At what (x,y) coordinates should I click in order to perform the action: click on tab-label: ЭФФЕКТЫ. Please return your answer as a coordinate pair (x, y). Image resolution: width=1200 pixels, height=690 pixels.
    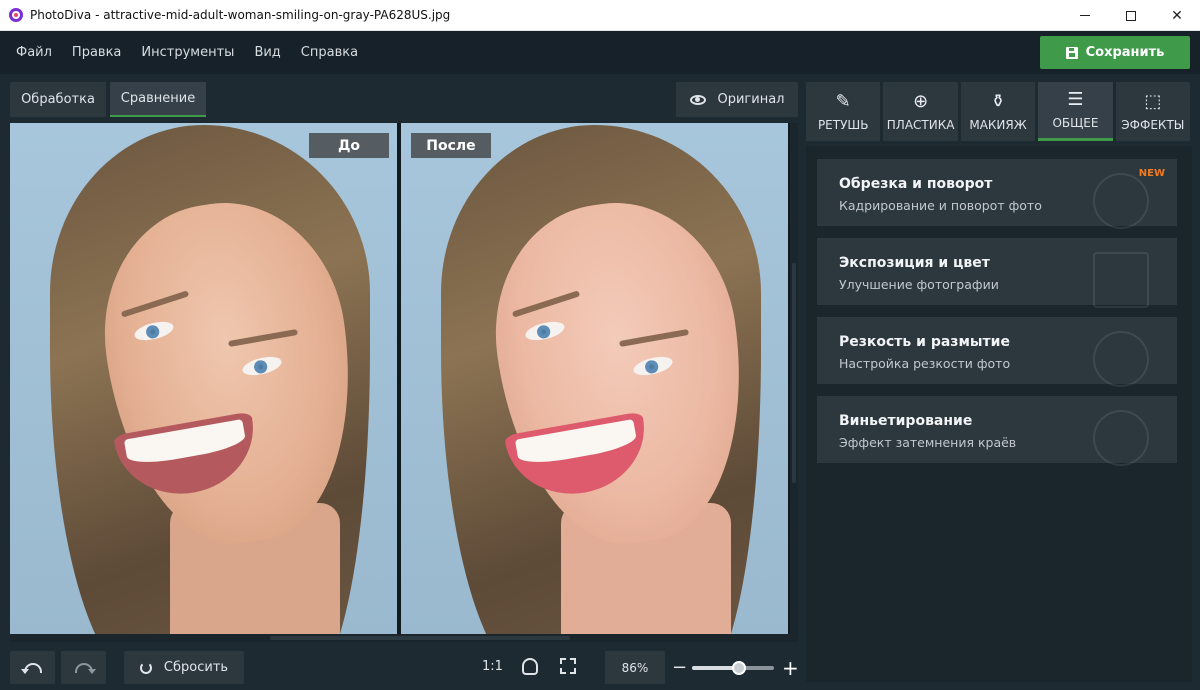
    Looking at the image, I should click on (1153, 124).